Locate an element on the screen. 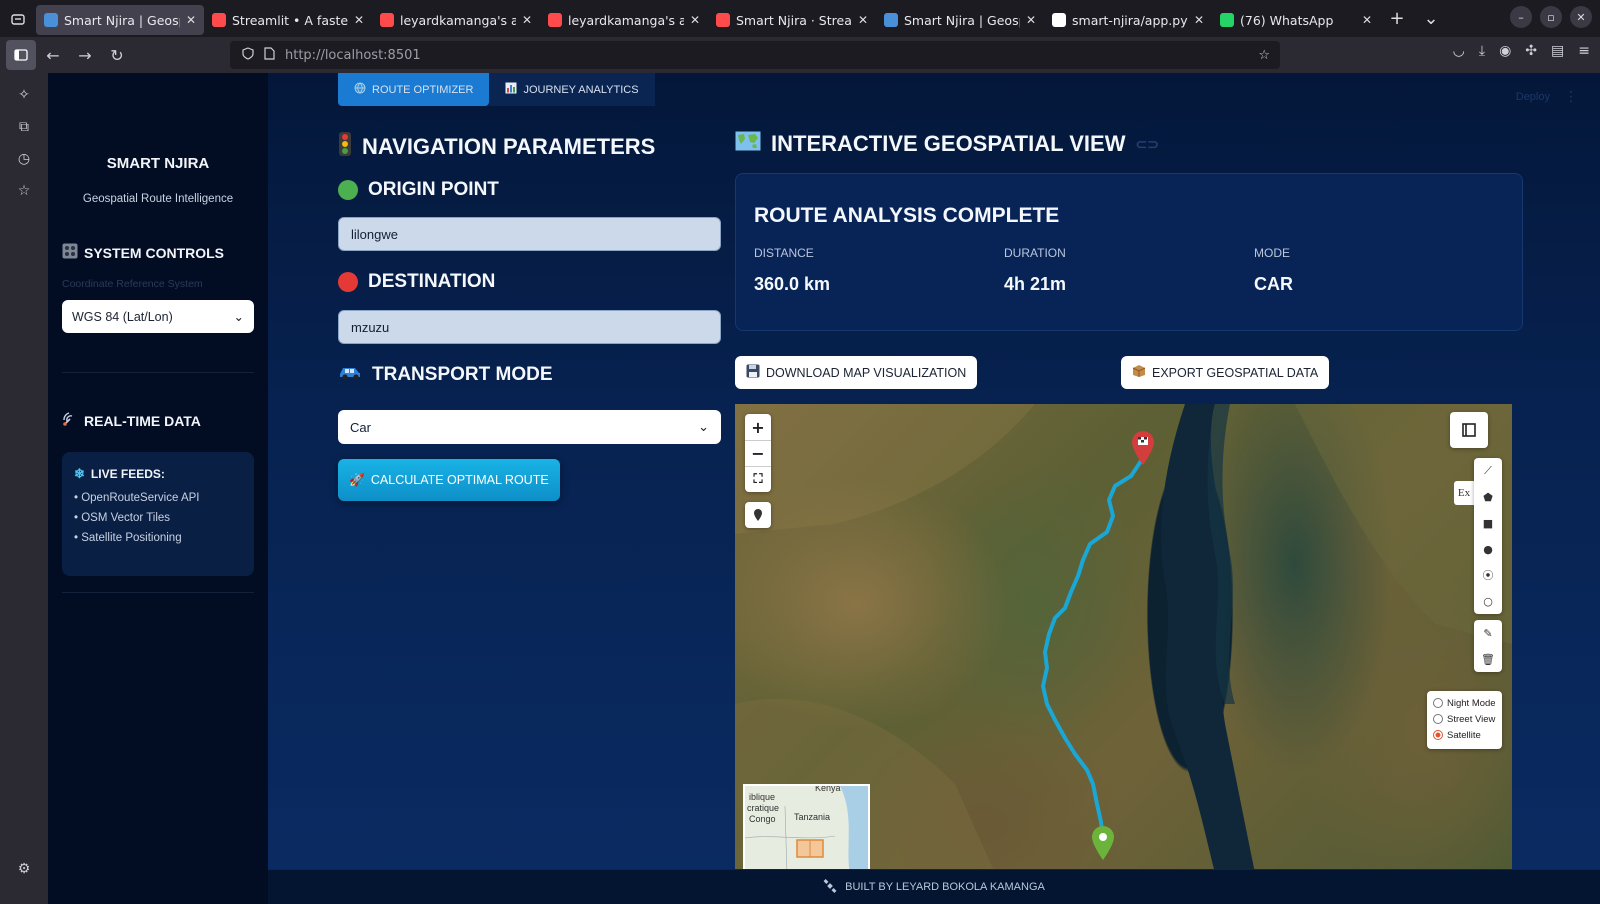  tab-favicon-icon is located at coordinates (1227, 20).